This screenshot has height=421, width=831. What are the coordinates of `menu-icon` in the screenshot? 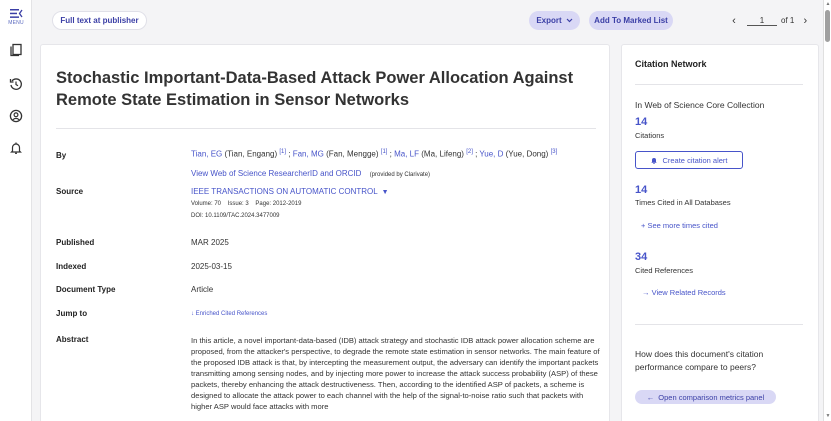 It's located at (16, 13).